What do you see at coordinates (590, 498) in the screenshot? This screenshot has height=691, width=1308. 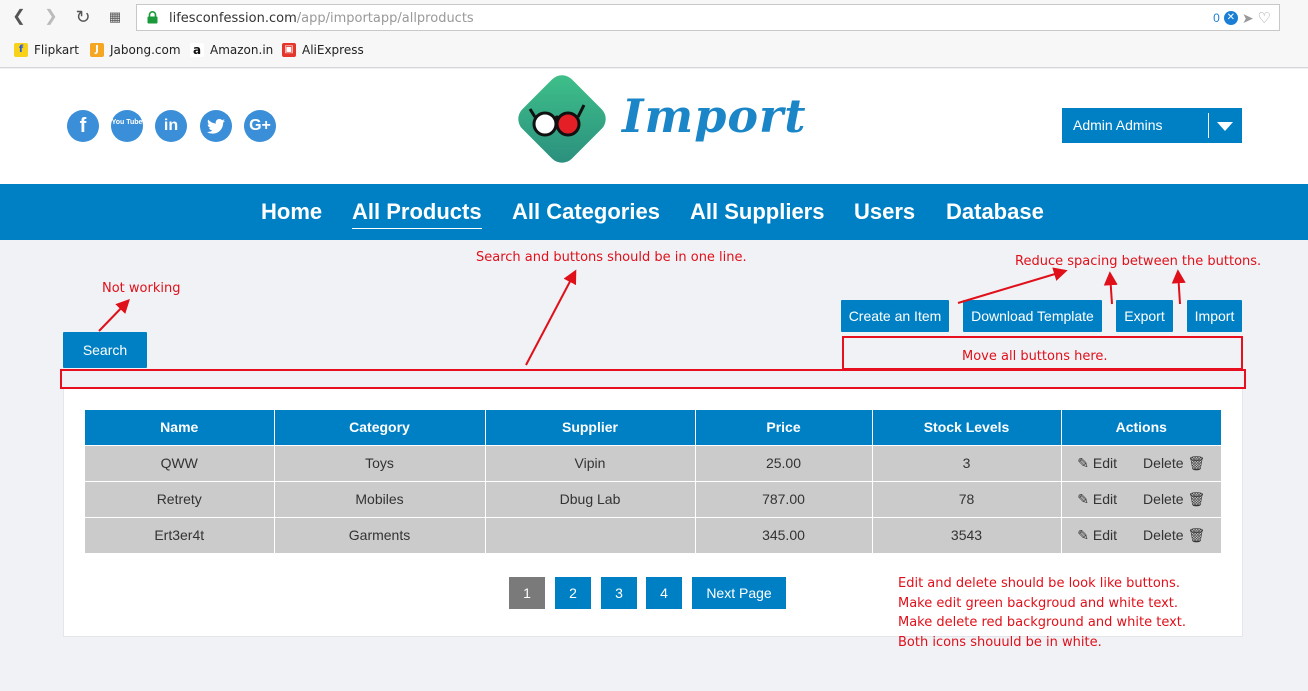 I see `cell-supplier: Dbug Lab` at bounding box center [590, 498].